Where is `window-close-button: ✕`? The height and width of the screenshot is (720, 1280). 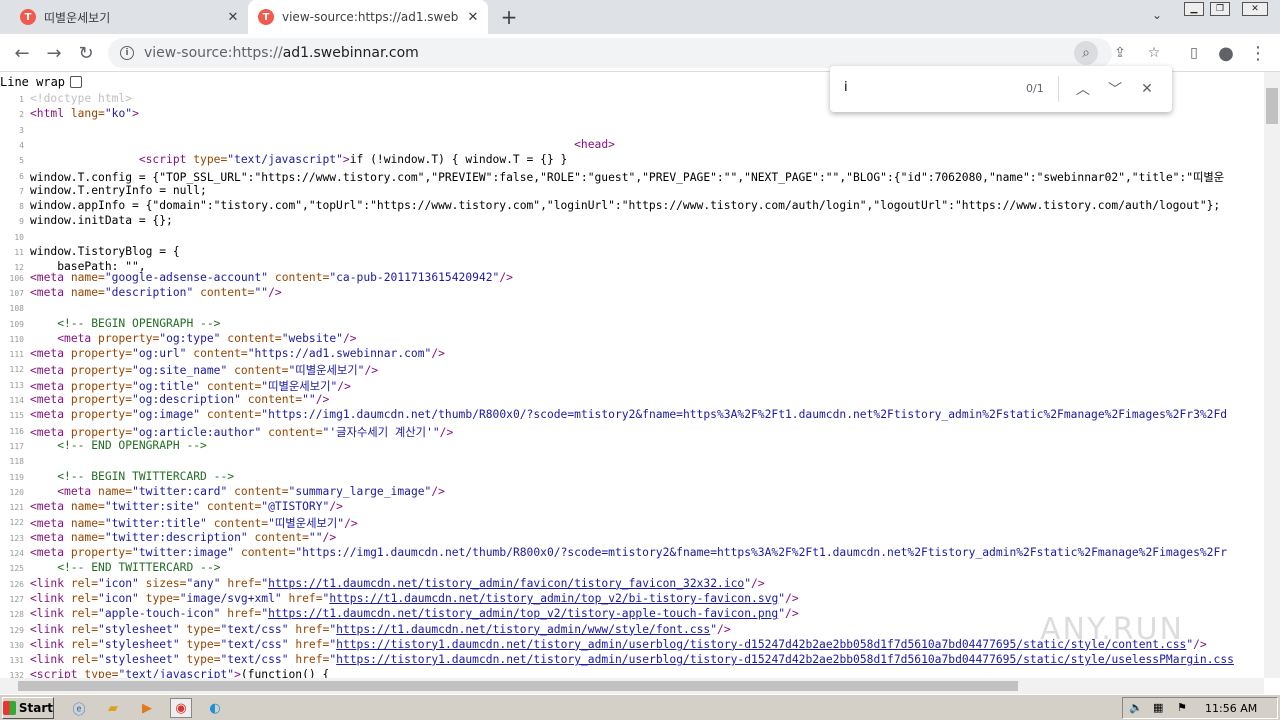 window-close-button: ✕ is located at coordinates (1255, 9).